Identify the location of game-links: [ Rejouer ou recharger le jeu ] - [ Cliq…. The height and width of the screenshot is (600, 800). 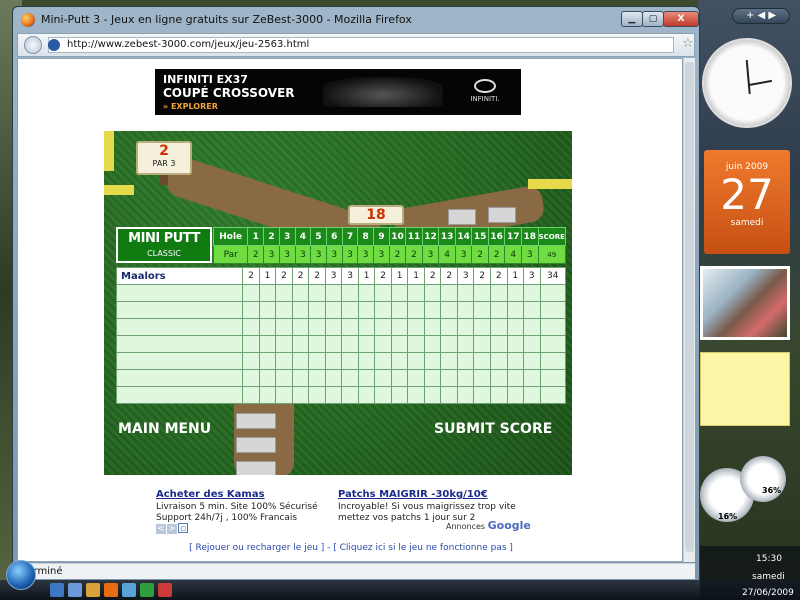
(350, 548).